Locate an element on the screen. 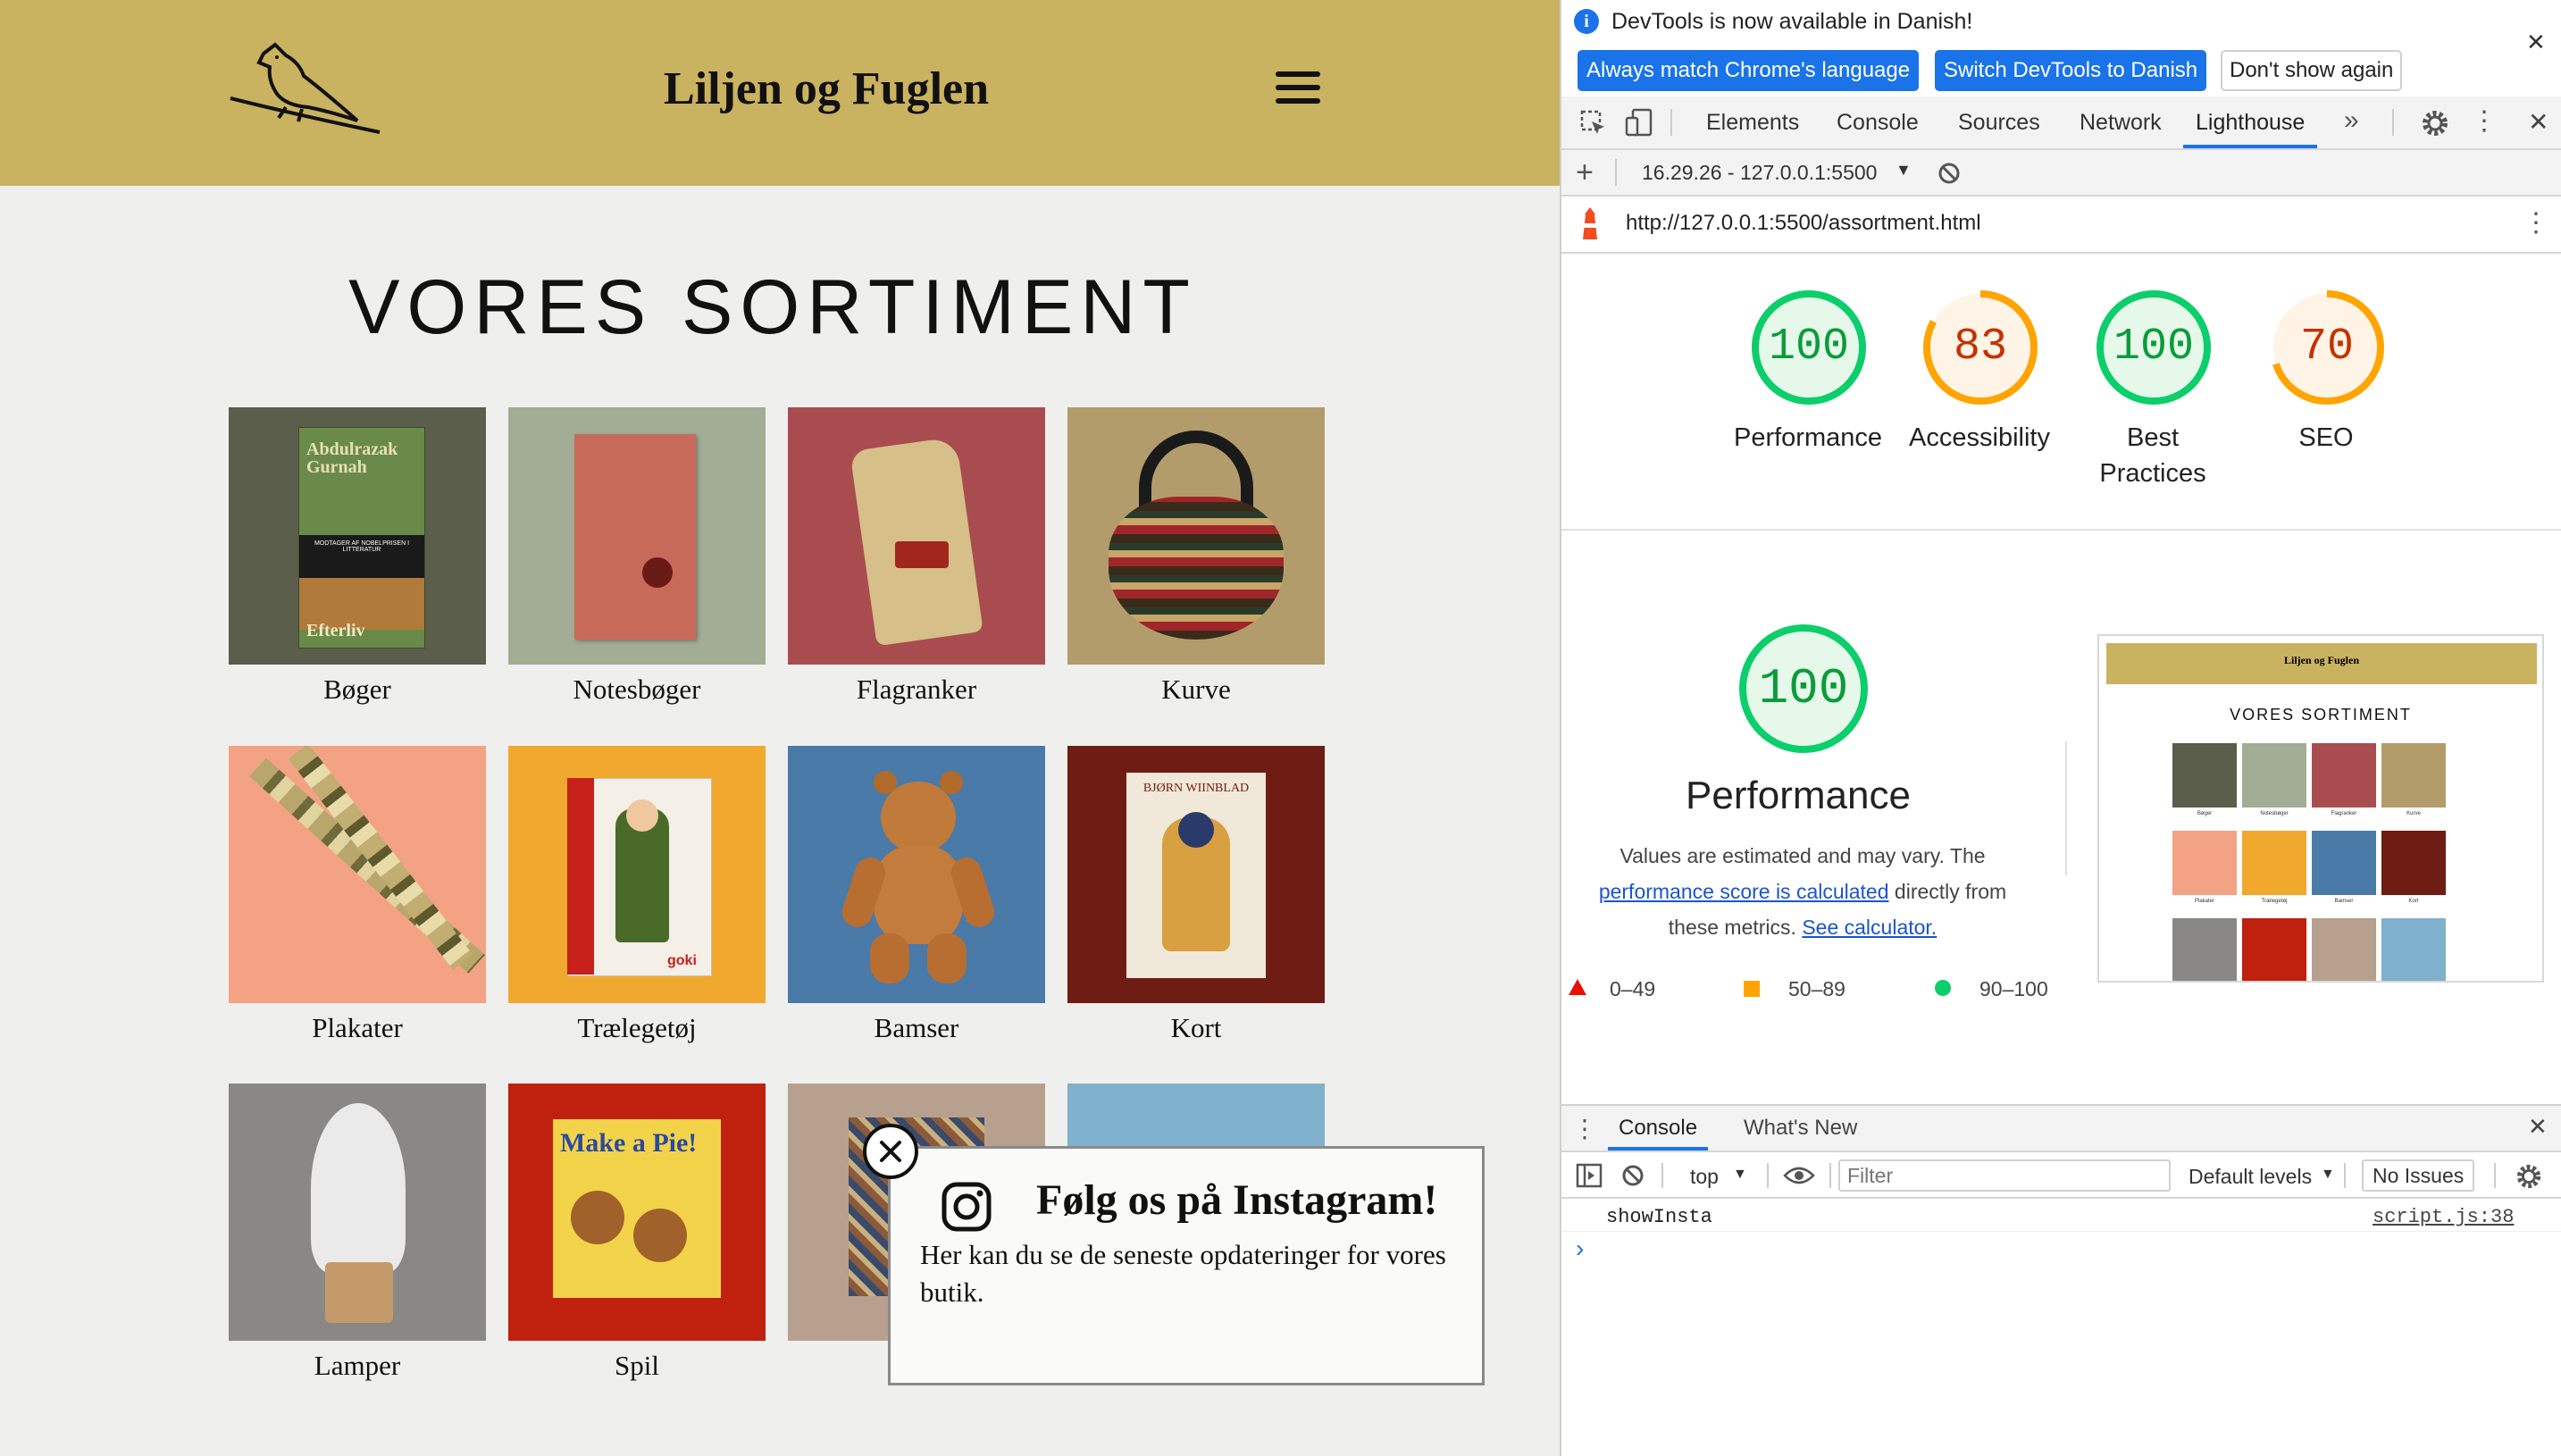 This screenshot has width=2561, height=1456. score-gauge-seo: 70 is located at coordinates (2327, 347).